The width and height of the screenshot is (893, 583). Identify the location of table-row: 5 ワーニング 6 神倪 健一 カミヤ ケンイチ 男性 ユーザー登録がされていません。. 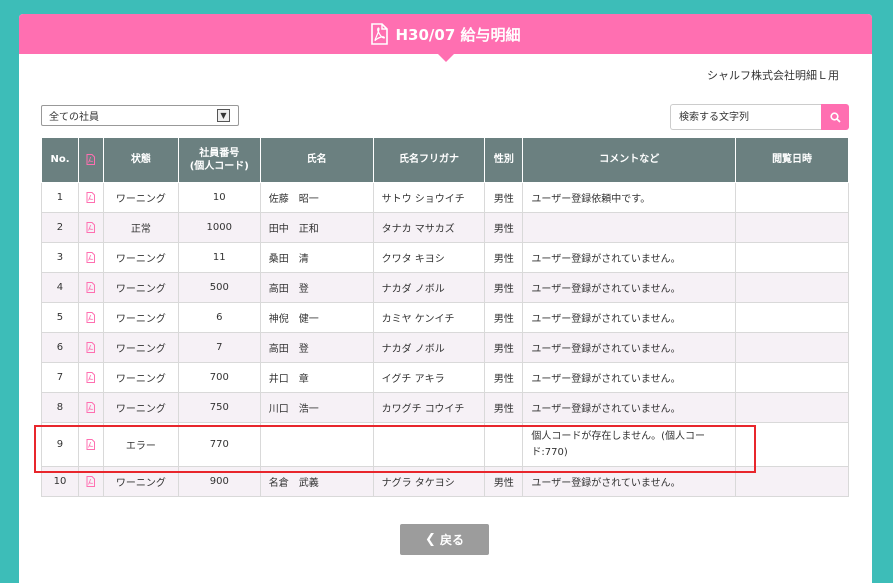
(445, 317).